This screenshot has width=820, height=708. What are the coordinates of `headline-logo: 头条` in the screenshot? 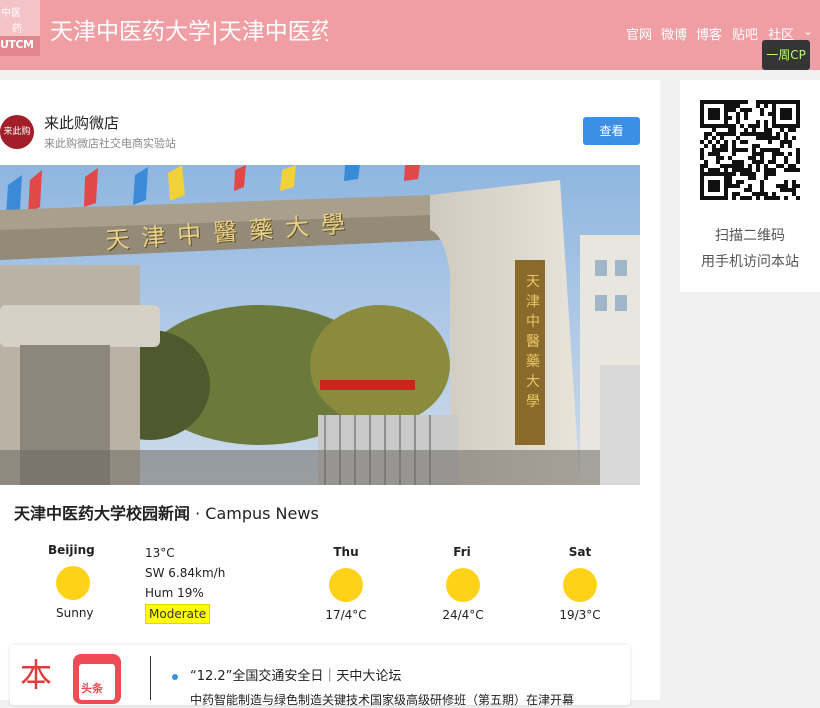 It's located at (97, 679).